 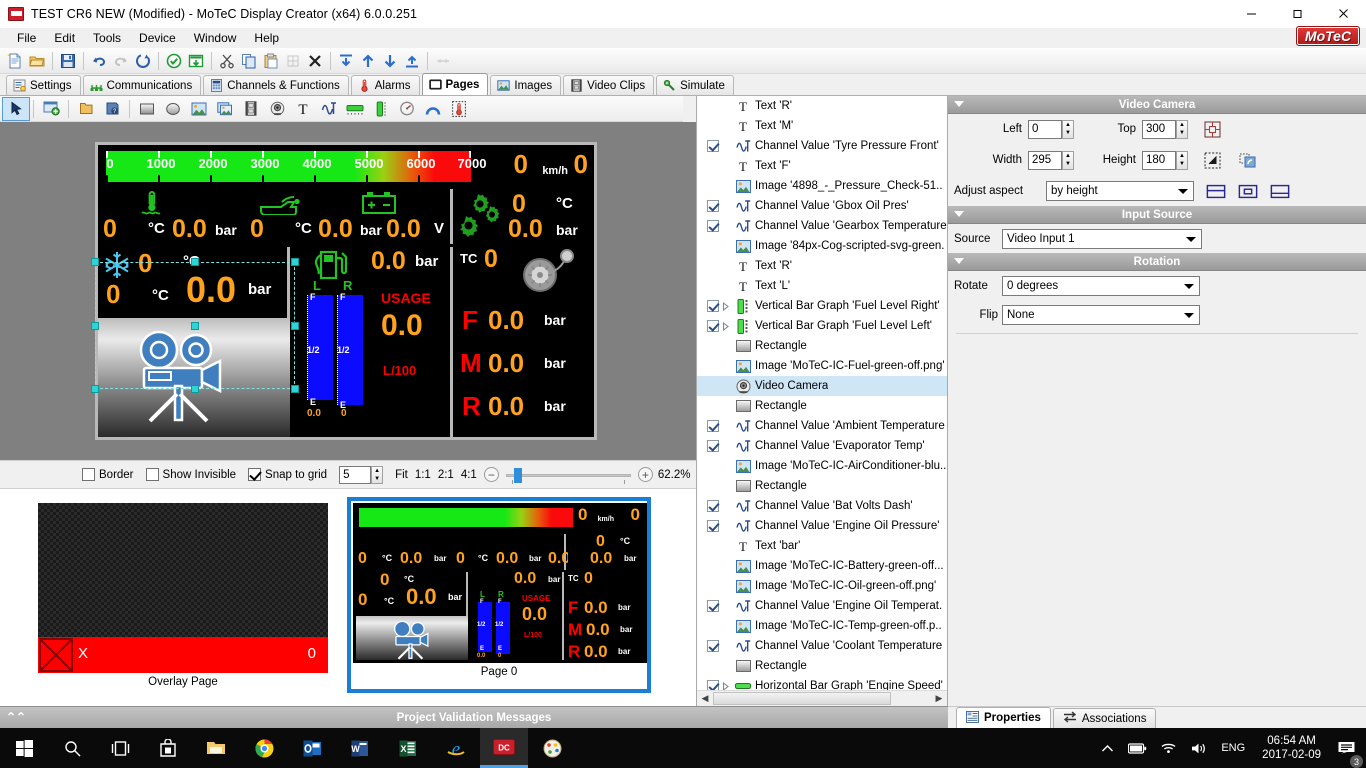 What do you see at coordinates (43, 85) in the screenshot?
I see `tab-settings: Settings` at bounding box center [43, 85].